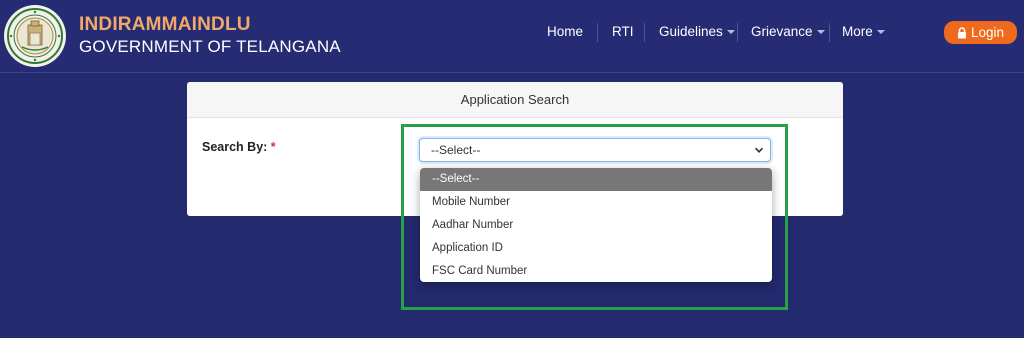 Image resolution: width=1024 pixels, height=338 pixels. What do you see at coordinates (596, 202) in the screenshot?
I see `option-mobile-number: Mobile Number` at bounding box center [596, 202].